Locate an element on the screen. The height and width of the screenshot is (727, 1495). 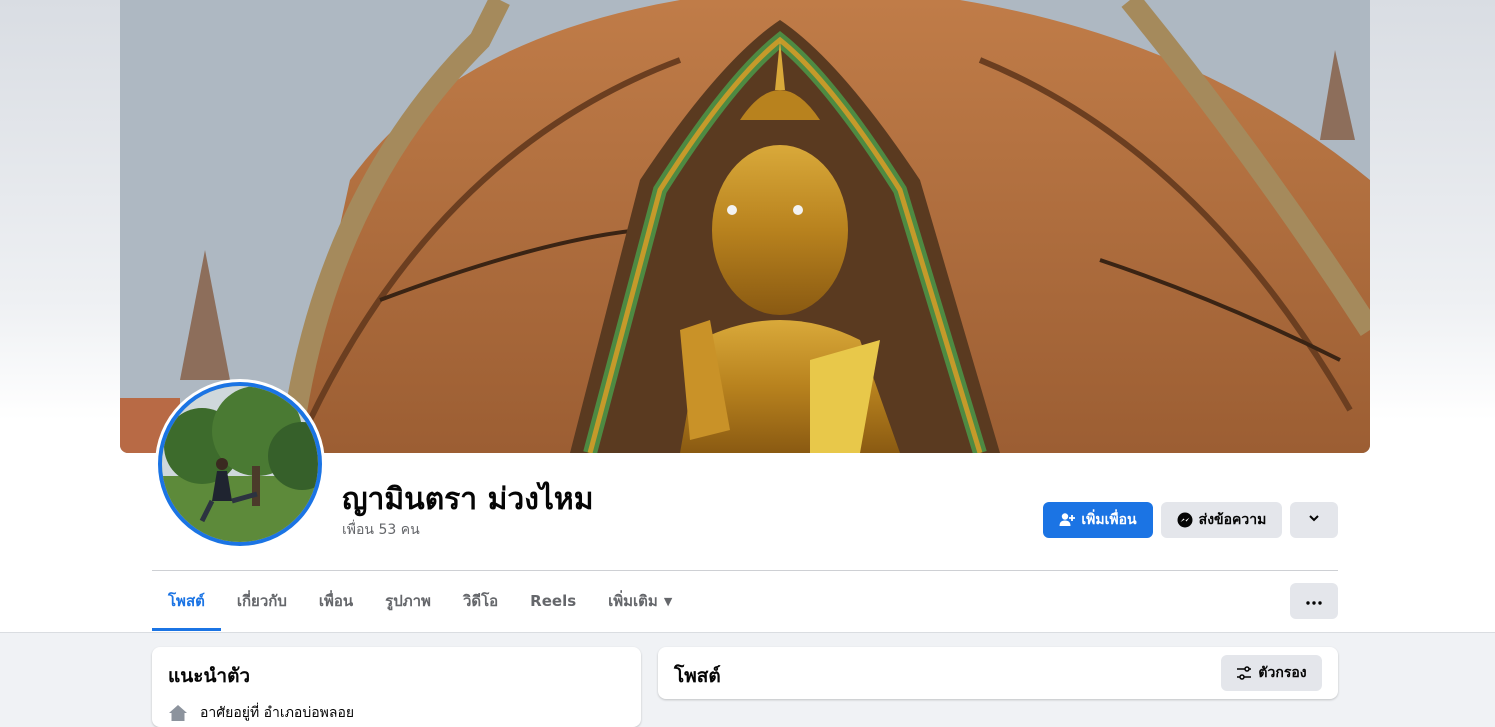
message-label: ส่งข้อความ is located at coordinates (1232, 520).